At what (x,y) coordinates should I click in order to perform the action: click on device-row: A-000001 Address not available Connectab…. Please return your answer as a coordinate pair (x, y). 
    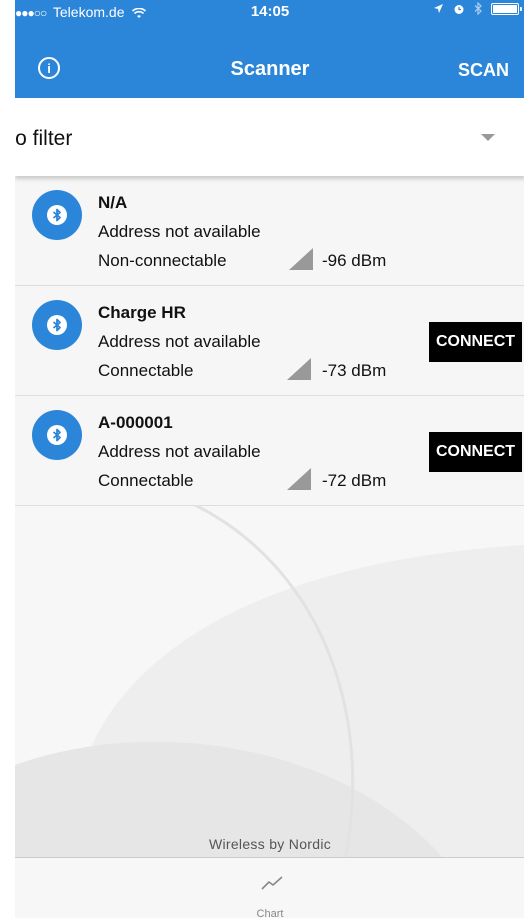
    Looking at the image, I should click on (269, 451).